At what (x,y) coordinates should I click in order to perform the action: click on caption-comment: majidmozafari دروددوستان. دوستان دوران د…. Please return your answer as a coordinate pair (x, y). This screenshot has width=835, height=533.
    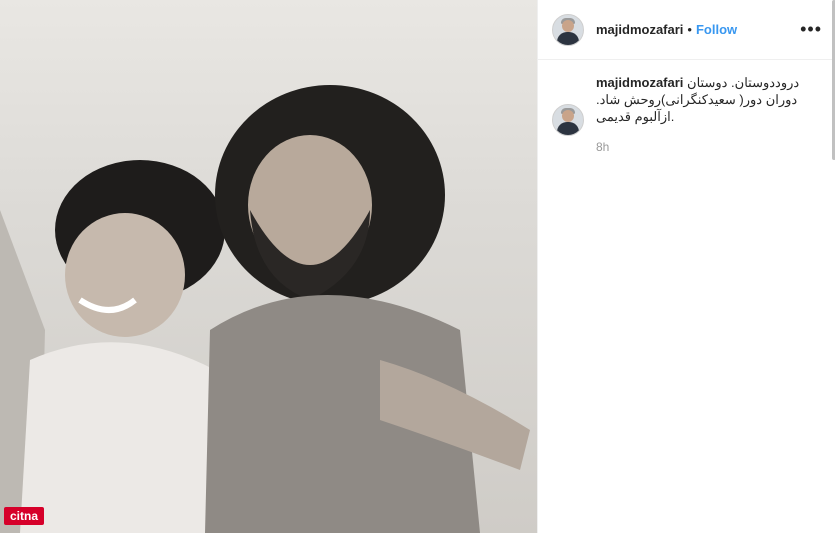
    Looking at the image, I should click on (686, 108).